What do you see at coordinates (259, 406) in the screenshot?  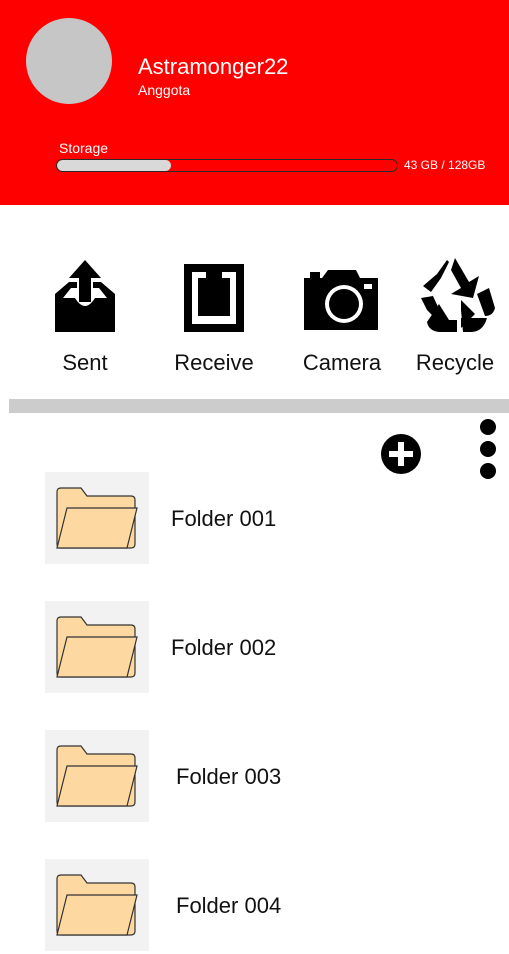 I see `section-divider` at bounding box center [259, 406].